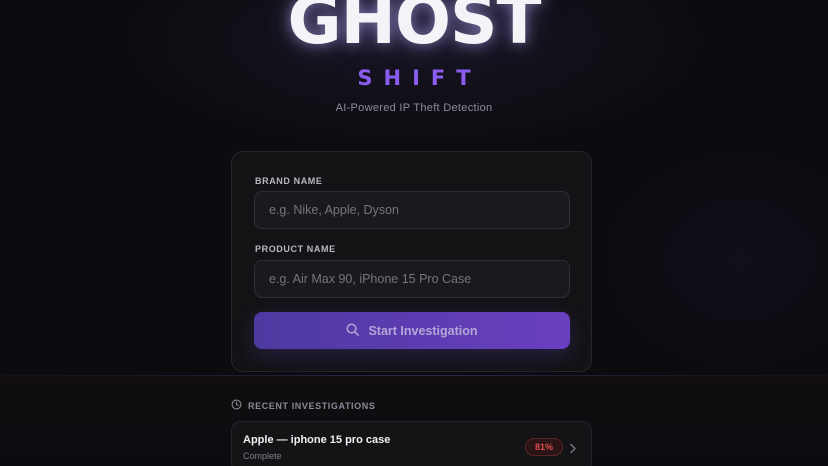 The image size is (828, 466). What do you see at coordinates (419, 78) in the screenshot?
I see `logo-subtitle: SHIFT` at bounding box center [419, 78].